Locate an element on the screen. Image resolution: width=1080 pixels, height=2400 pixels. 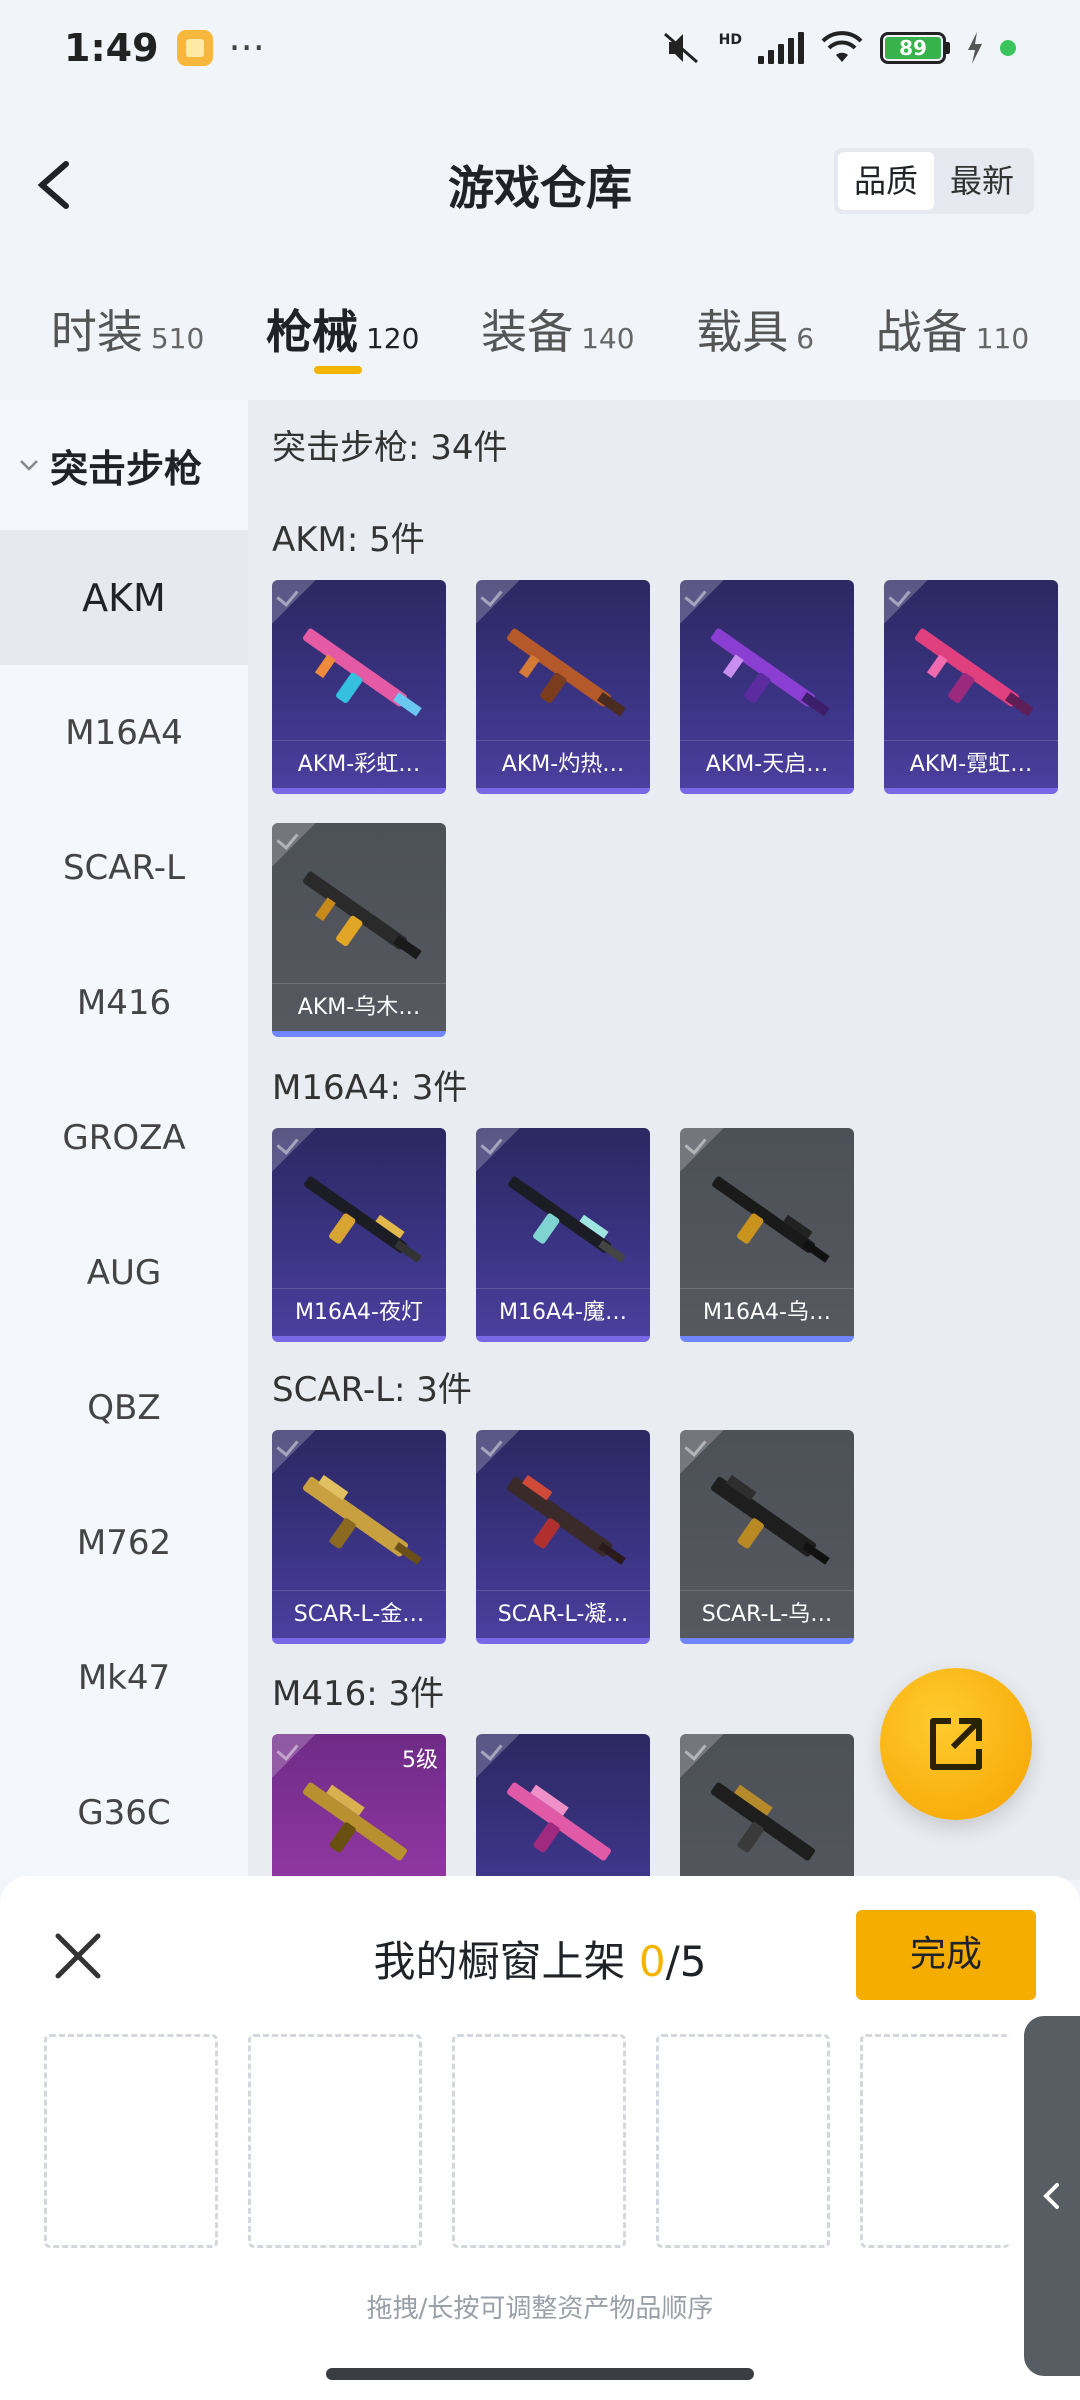
showcase-slots is located at coordinates (527, 2141).